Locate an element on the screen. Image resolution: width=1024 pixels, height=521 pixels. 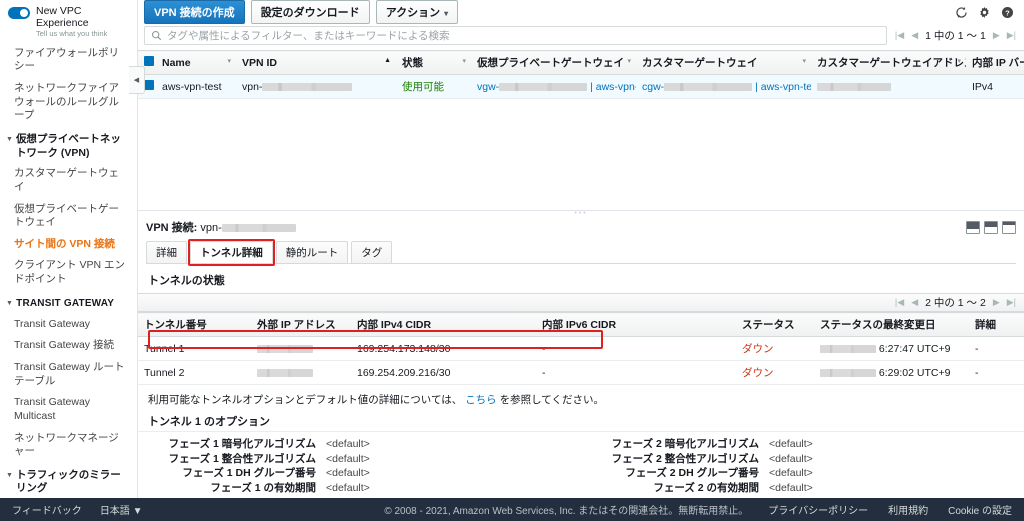
sidebar-group-7: ▼ TRANSIT GATEWAY is located at coordinates (68, 302).